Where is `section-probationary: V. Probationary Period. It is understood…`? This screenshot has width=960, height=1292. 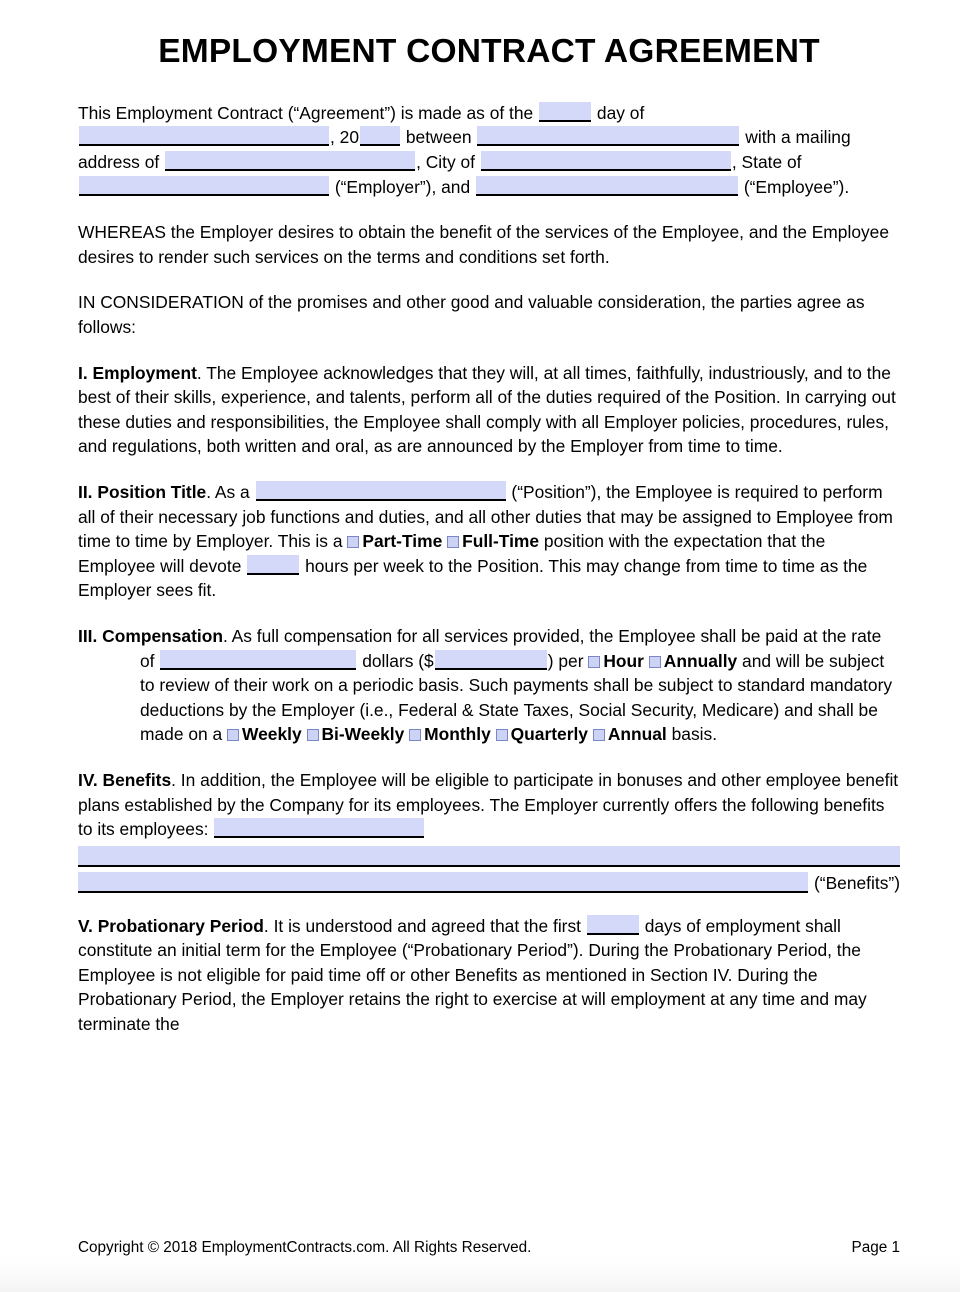 section-probationary: V. Probationary Period. It is understood… is located at coordinates (489, 975).